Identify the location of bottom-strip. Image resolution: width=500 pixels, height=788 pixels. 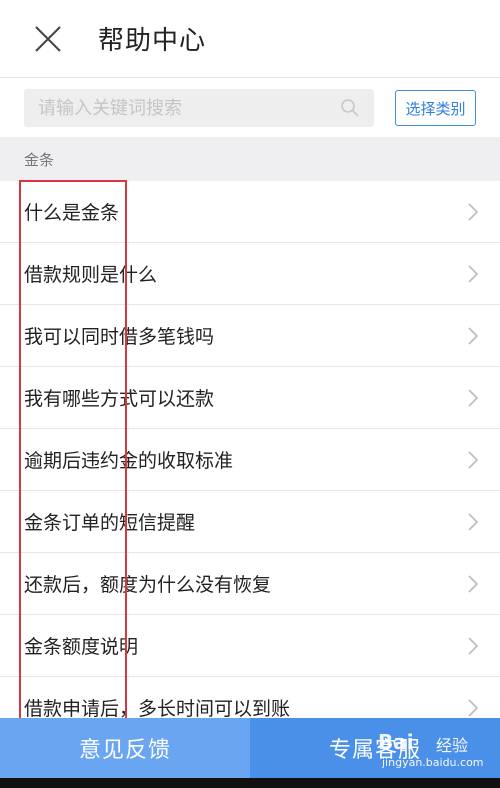
(250, 783).